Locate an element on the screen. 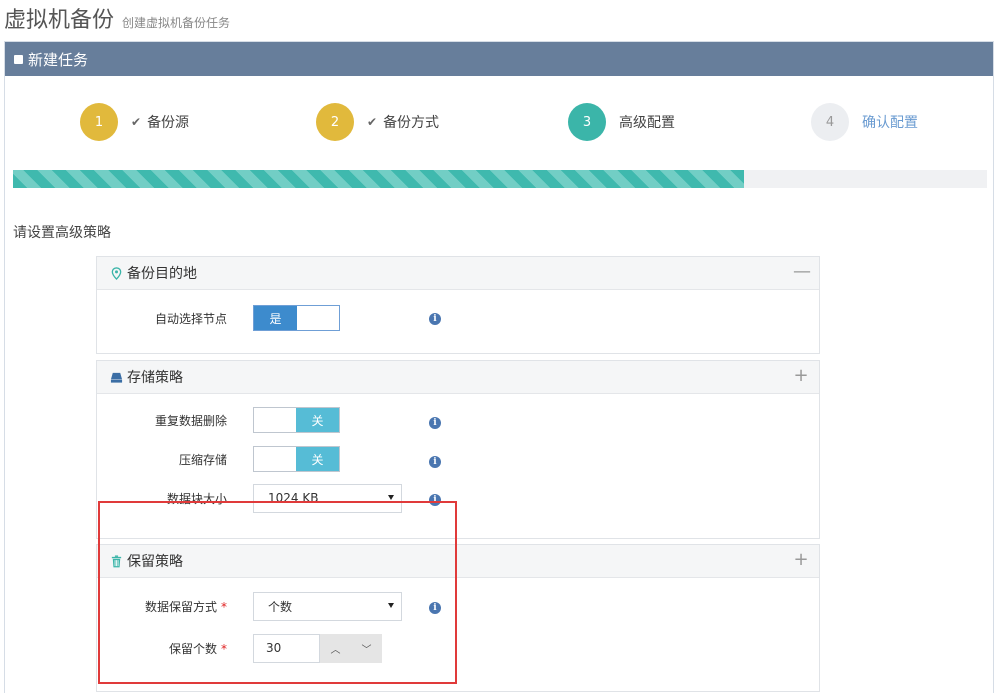 Image resolution: width=1000 pixels, height=693 pixels. step-3: 3 高级配置 is located at coordinates (621, 122).